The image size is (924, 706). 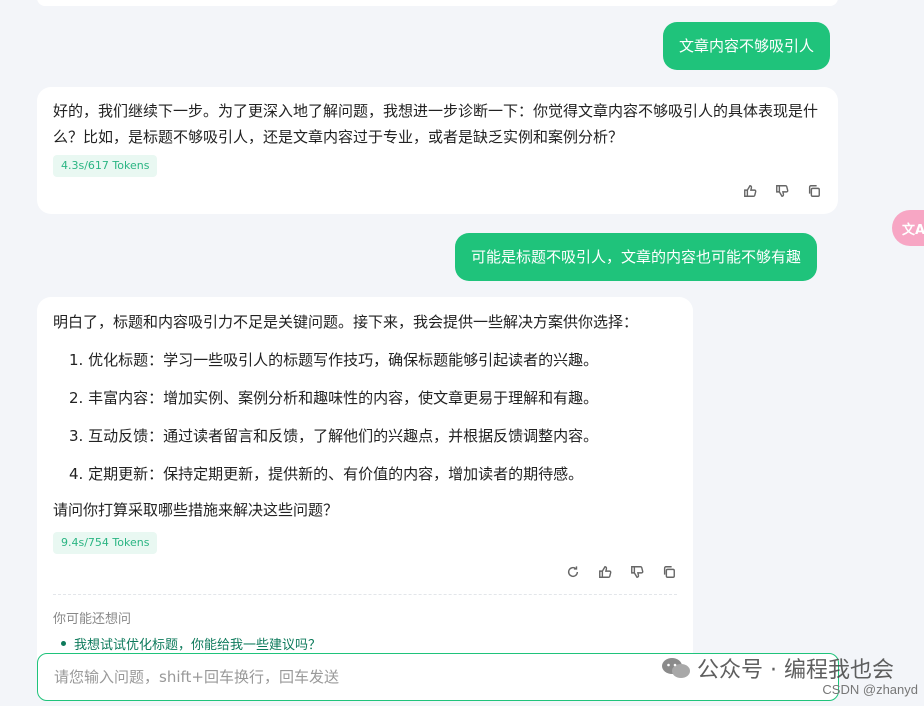 I want to click on wechat-icon, so click(x=676, y=668).